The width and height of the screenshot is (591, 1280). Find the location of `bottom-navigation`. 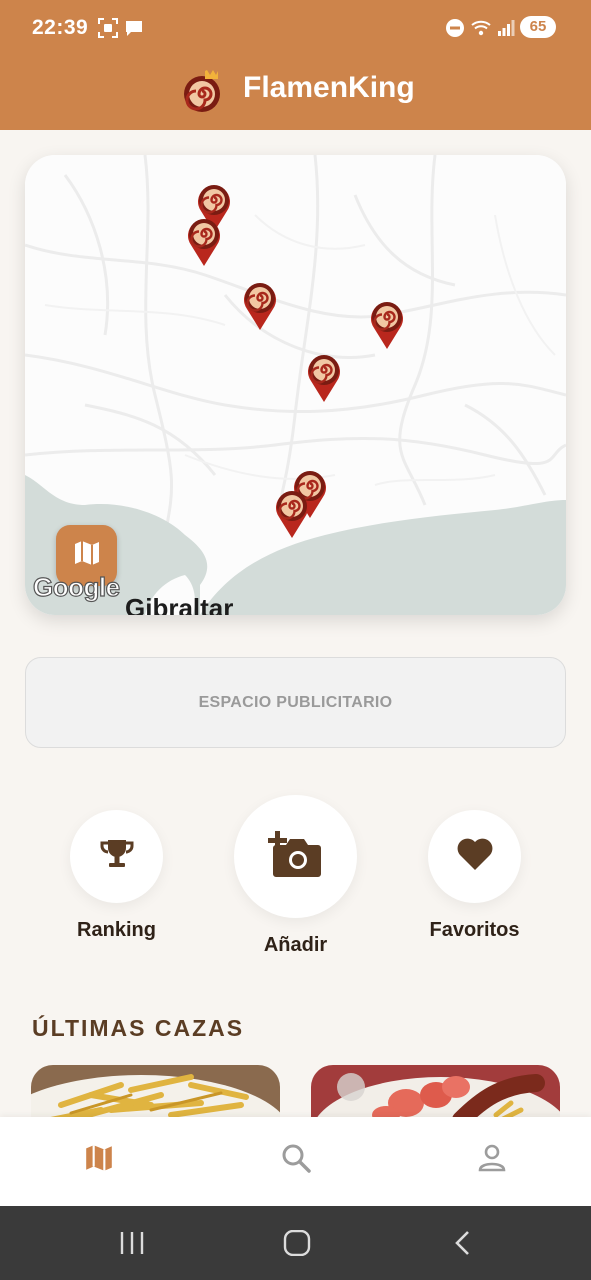

bottom-navigation is located at coordinates (295, 1161).